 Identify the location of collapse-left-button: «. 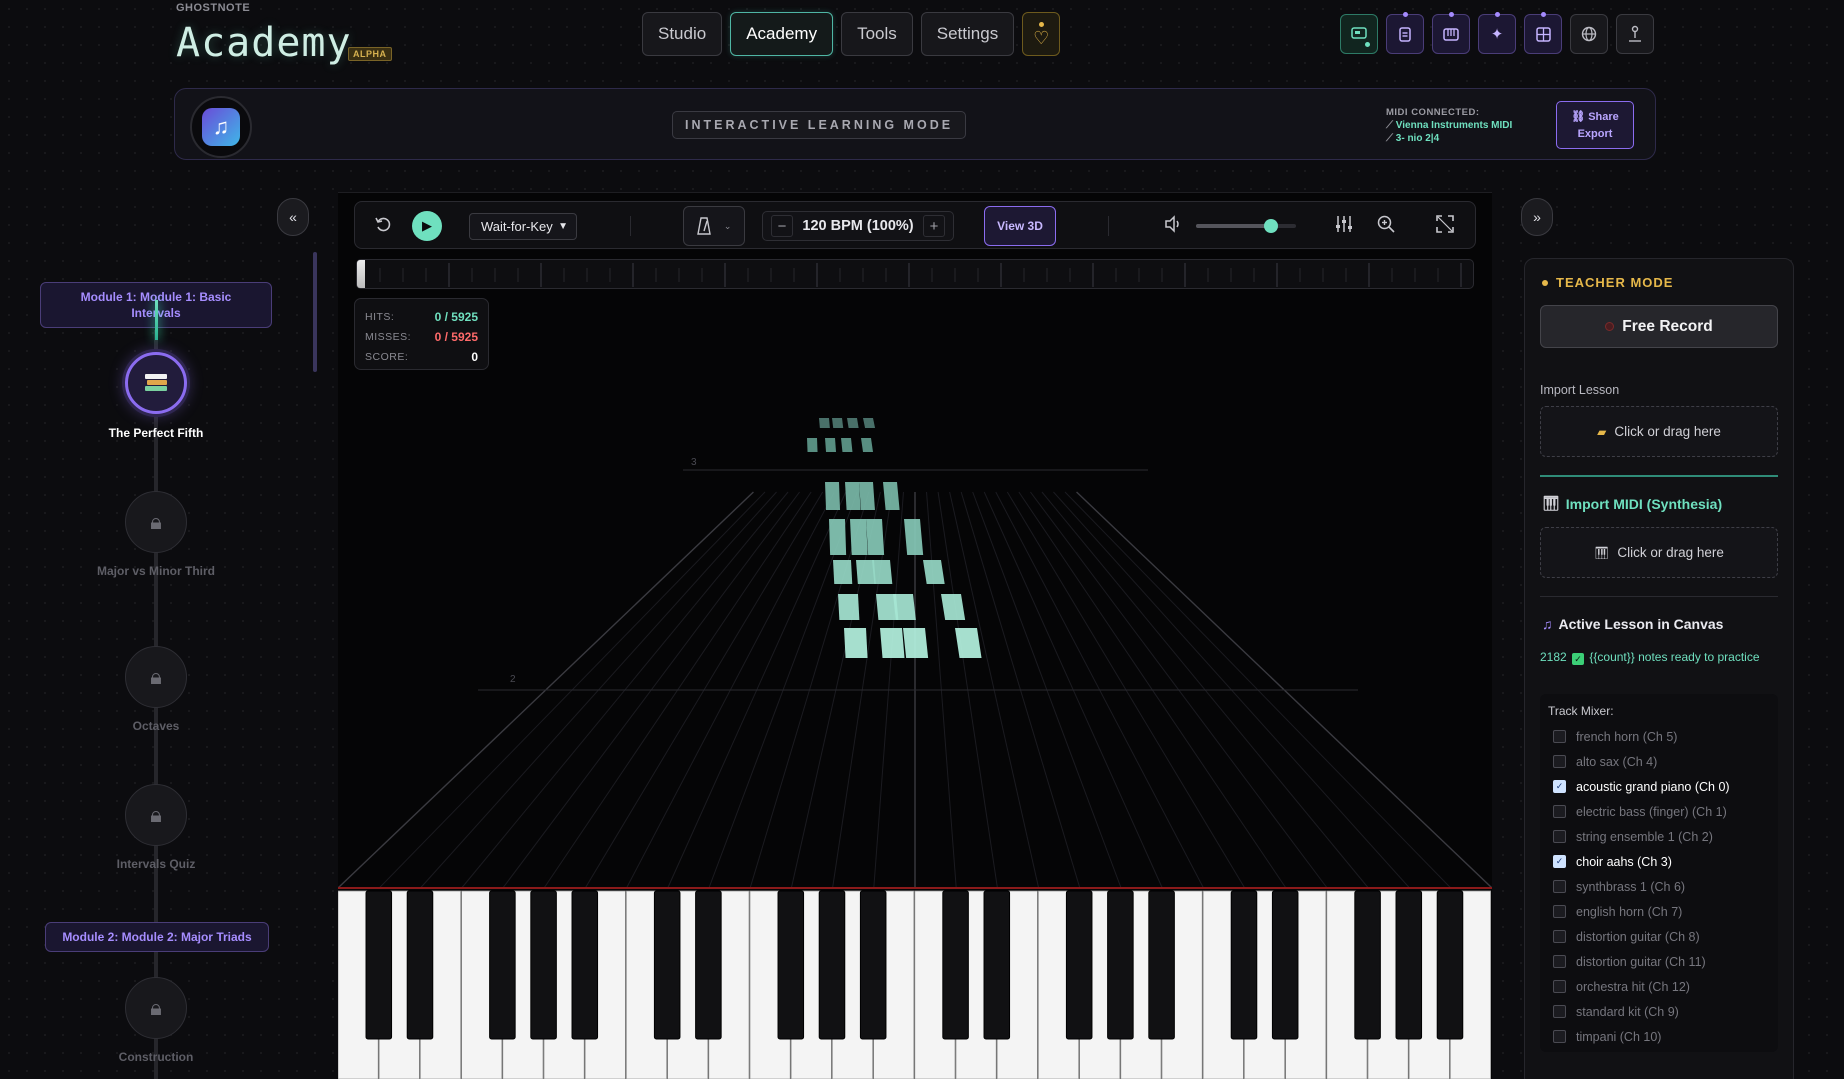
(293, 217).